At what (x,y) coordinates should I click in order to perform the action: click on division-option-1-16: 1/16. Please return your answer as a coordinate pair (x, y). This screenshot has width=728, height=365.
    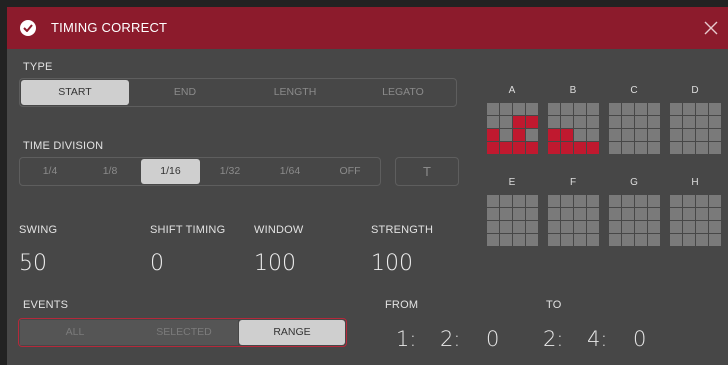
    Looking at the image, I should click on (170, 171).